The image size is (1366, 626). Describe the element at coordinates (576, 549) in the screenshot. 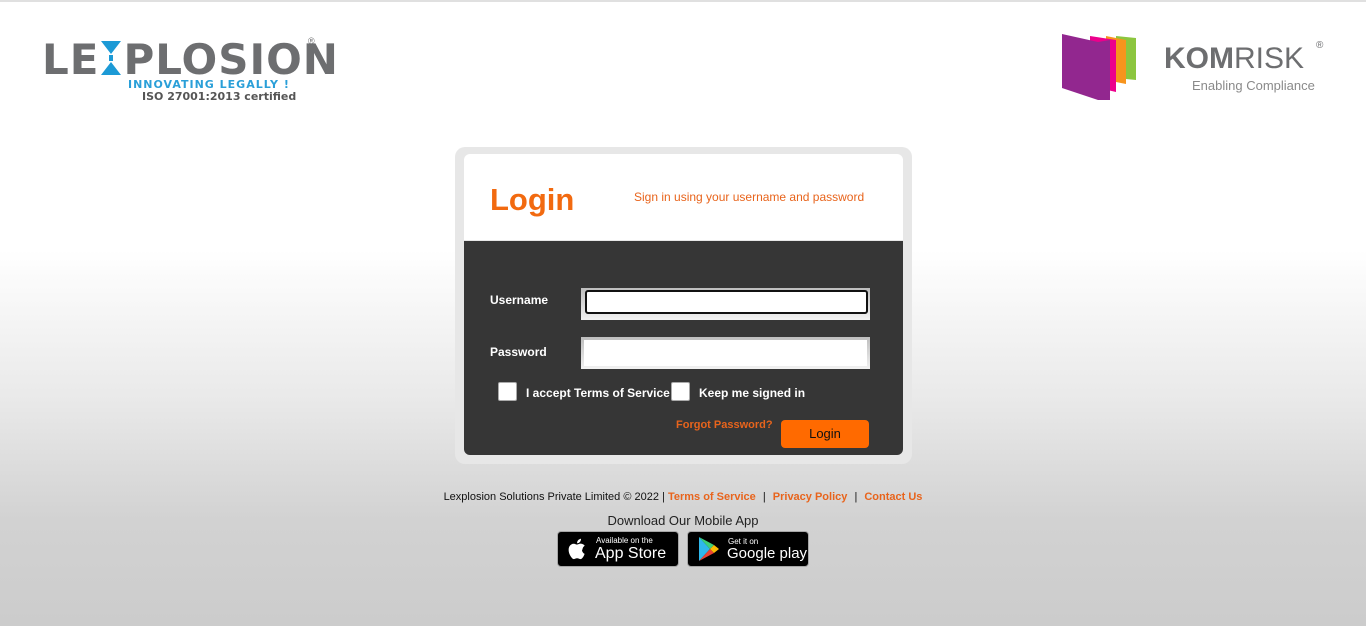

I see `apple-icon` at that location.